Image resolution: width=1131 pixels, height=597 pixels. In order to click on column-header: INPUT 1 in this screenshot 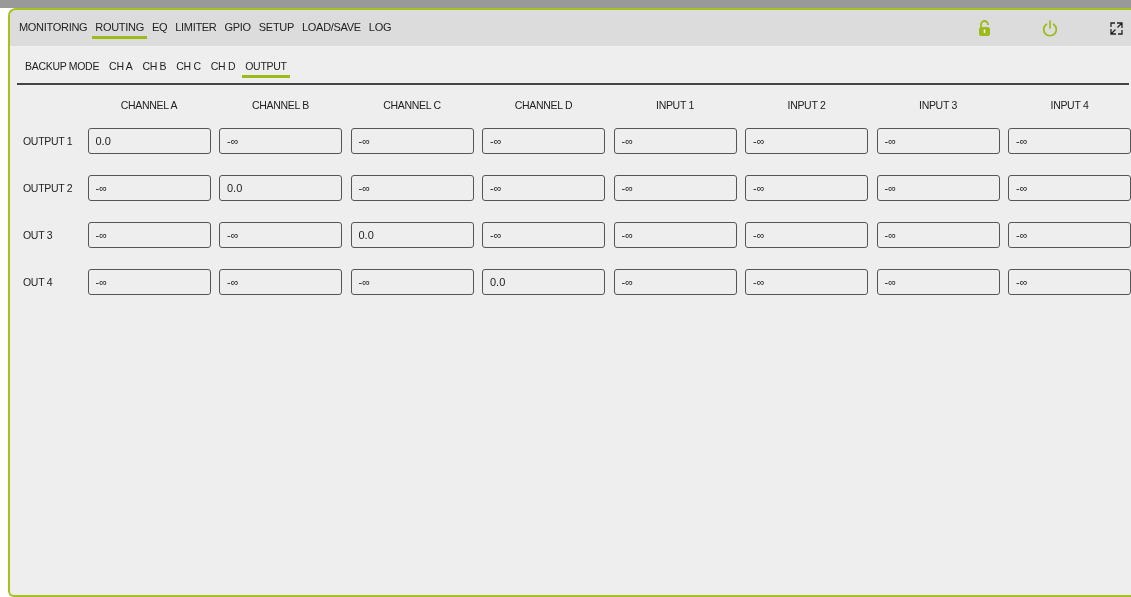, I will do `click(675, 105)`.